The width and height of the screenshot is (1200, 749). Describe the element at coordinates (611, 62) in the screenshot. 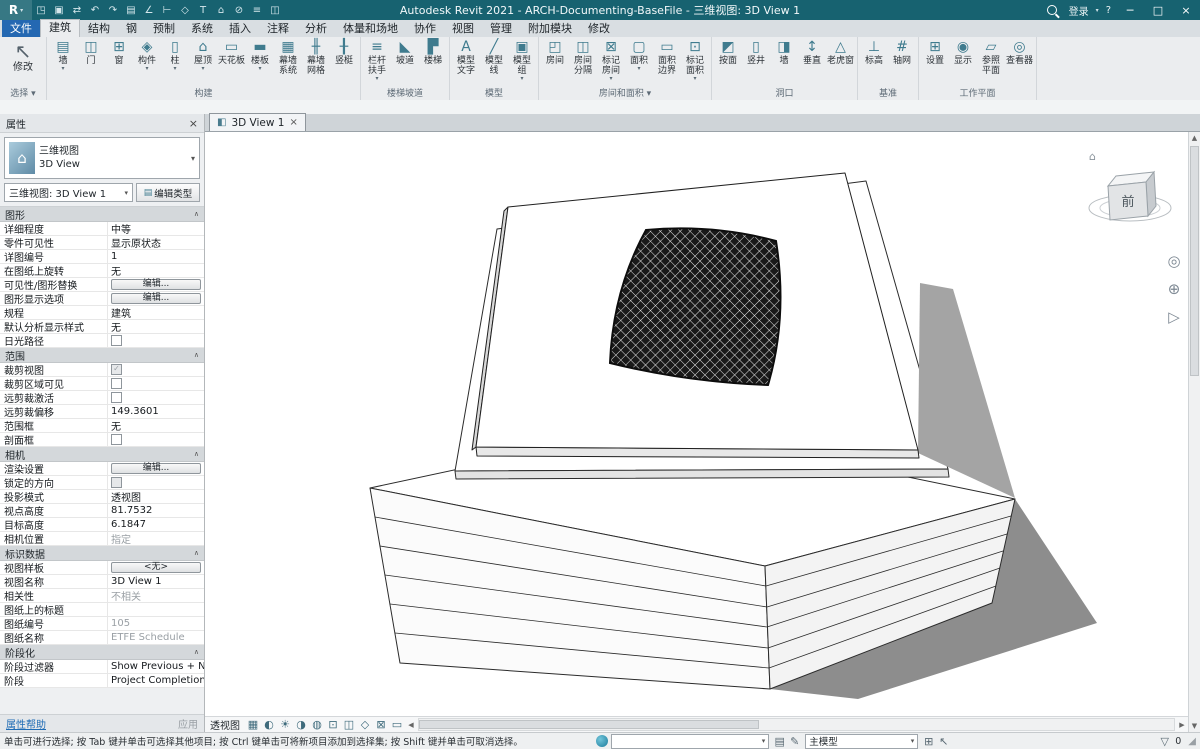

I see `tag-room-button: ⊠ 标记 房间 ▾` at that location.